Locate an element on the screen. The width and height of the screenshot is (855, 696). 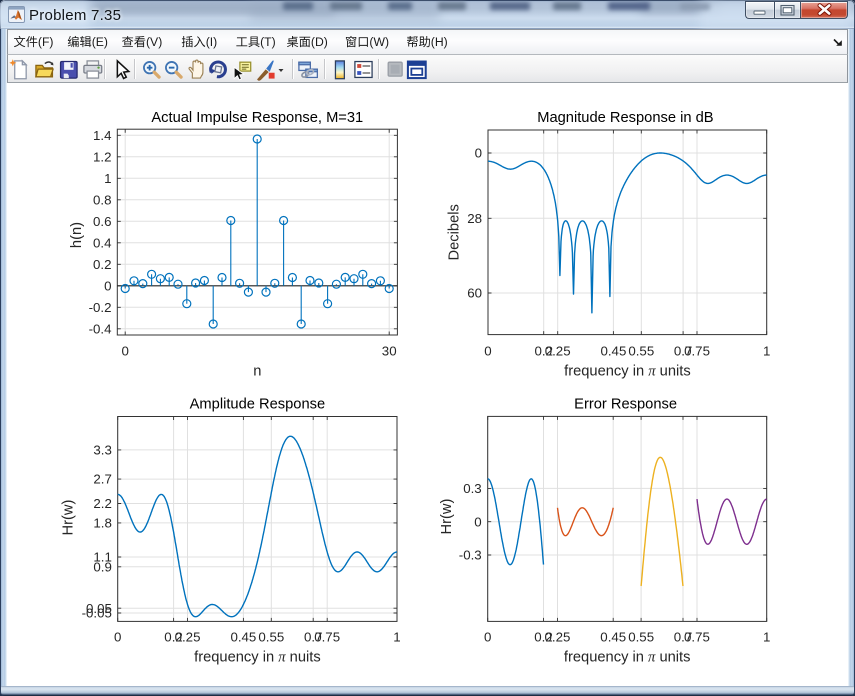
svg-text: -0.2 is located at coordinates (100, 307).